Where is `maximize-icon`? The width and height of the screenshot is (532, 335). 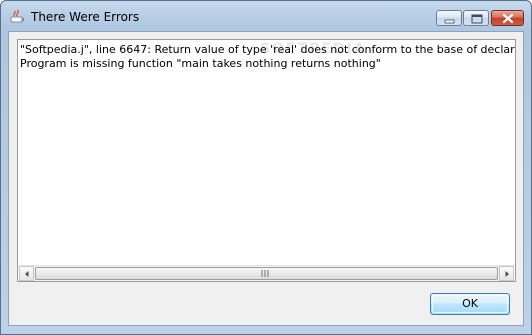
maximize-icon is located at coordinates (477, 19).